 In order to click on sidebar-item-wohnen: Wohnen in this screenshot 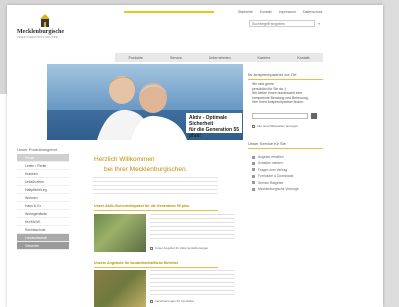, I will do `click(43, 198)`.